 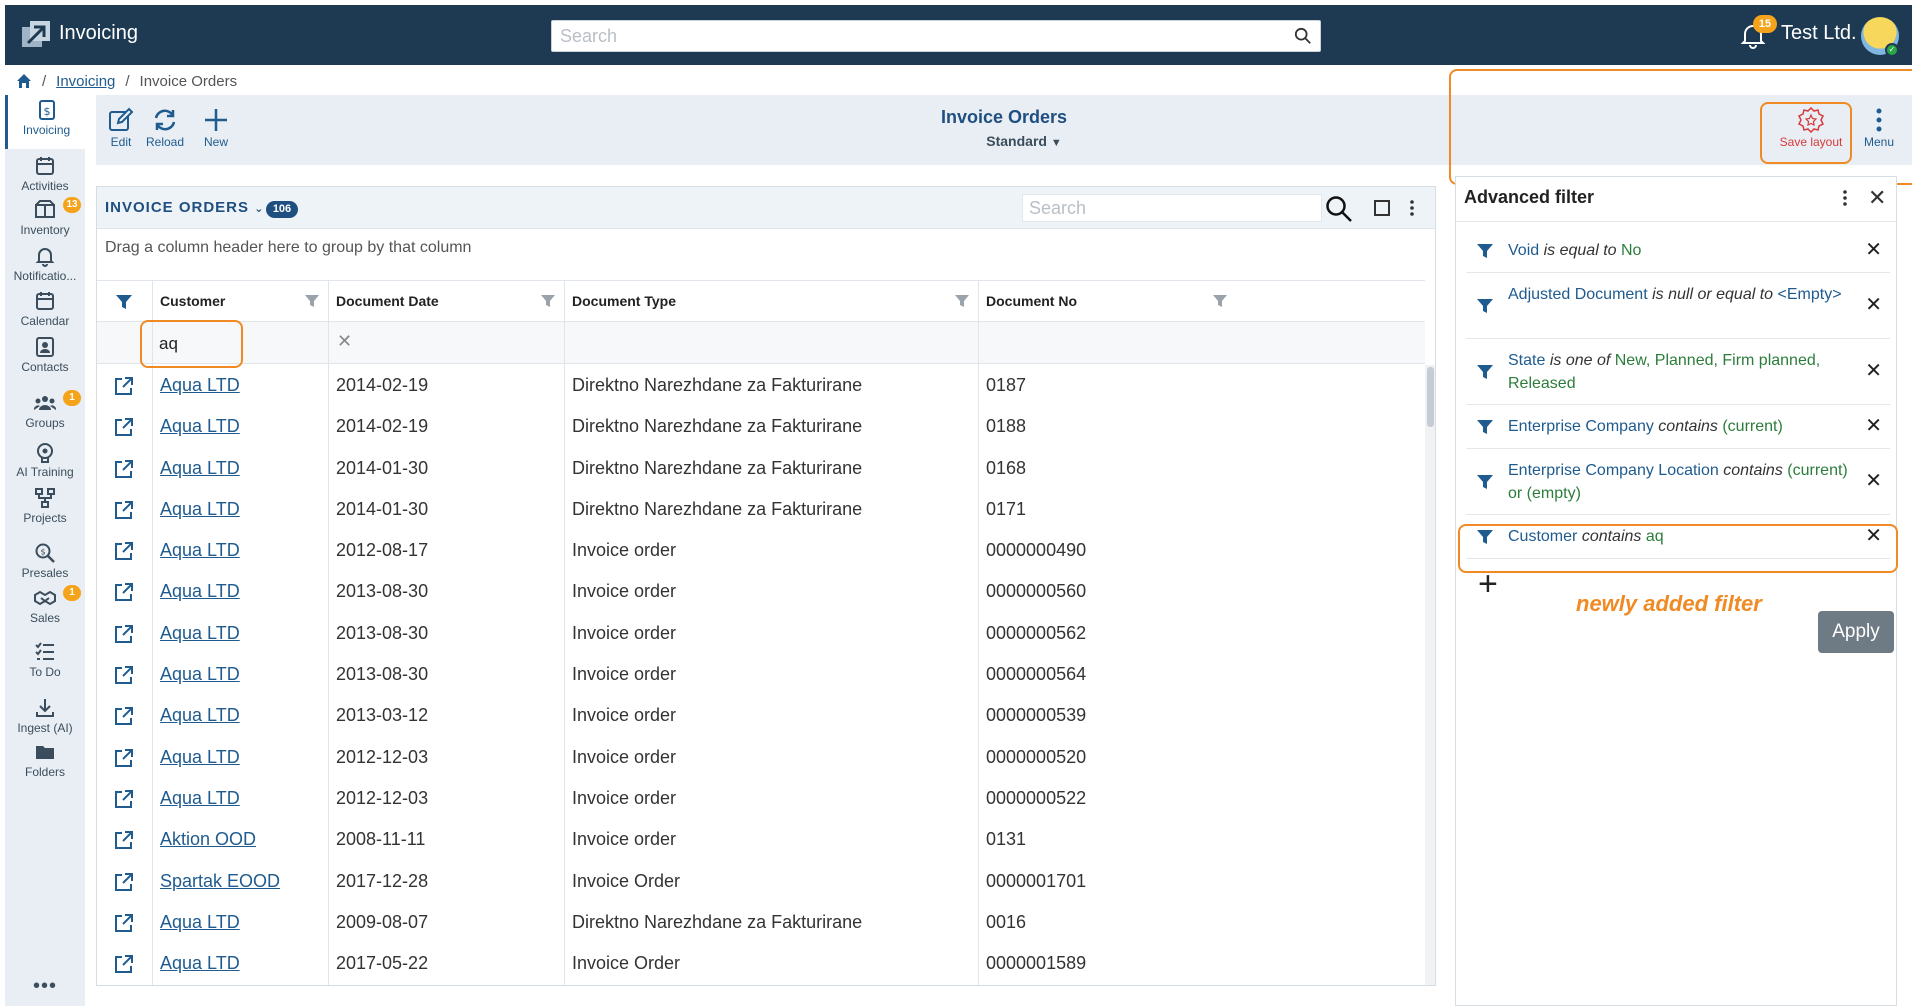 What do you see at coordinates (45, 359) in the screenshot?
I see `nav-item-contacts: Contacts` at bounding box center [45, 359].